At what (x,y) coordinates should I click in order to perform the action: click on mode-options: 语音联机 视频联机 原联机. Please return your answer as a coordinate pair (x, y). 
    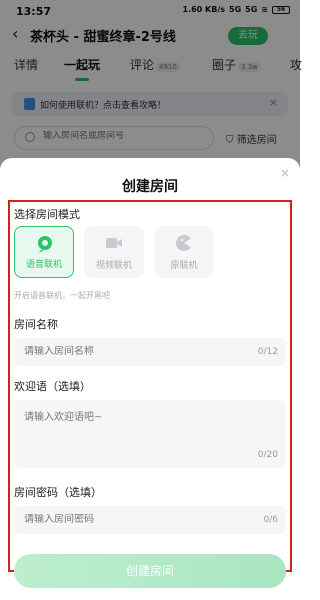
    Looking at the image, I should click on (114, 252).